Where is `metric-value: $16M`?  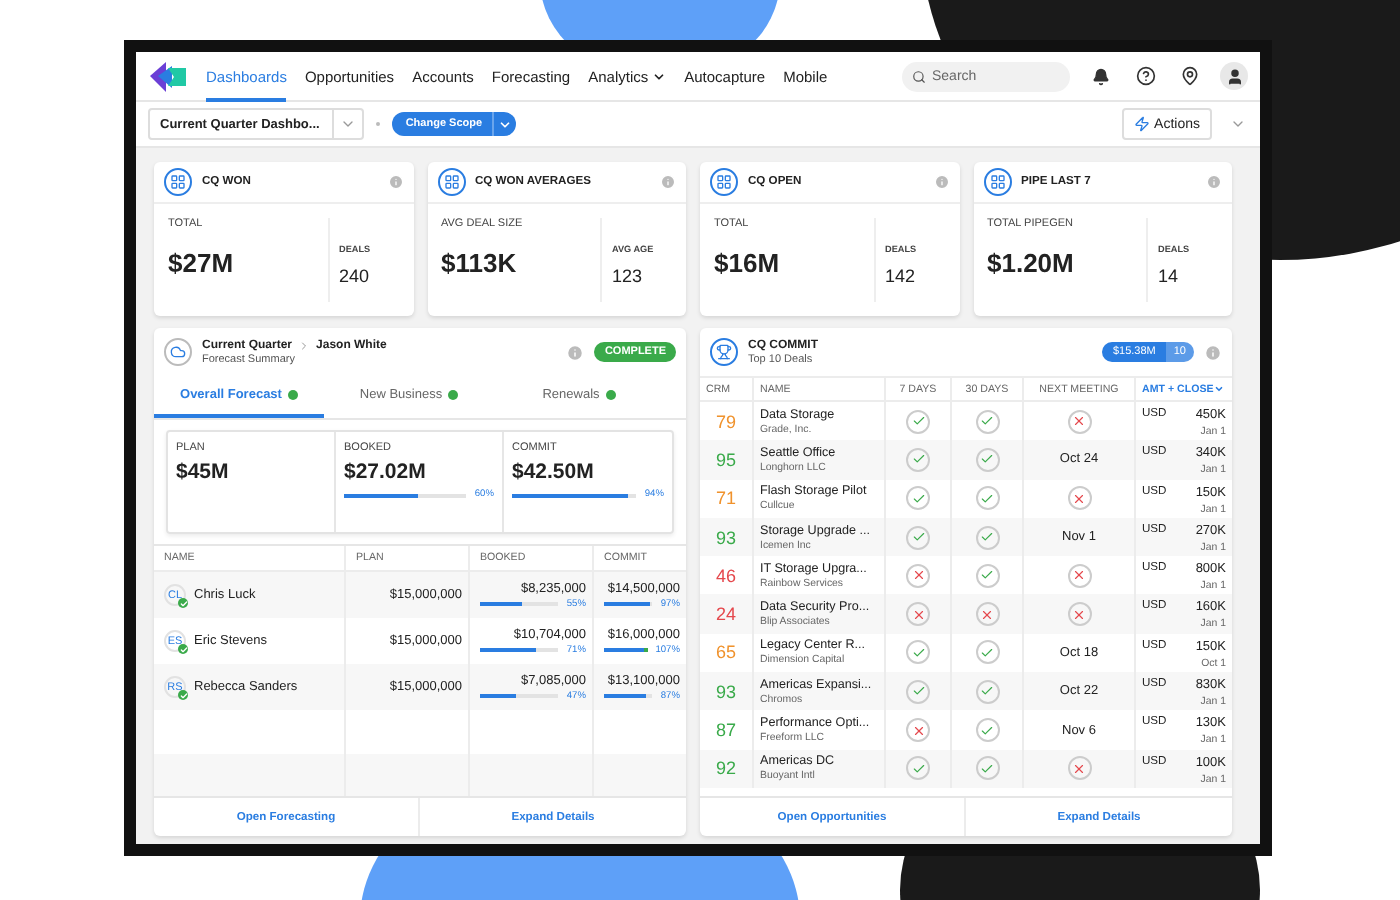 metric-value: $16M is located at coordinates (748, 263).